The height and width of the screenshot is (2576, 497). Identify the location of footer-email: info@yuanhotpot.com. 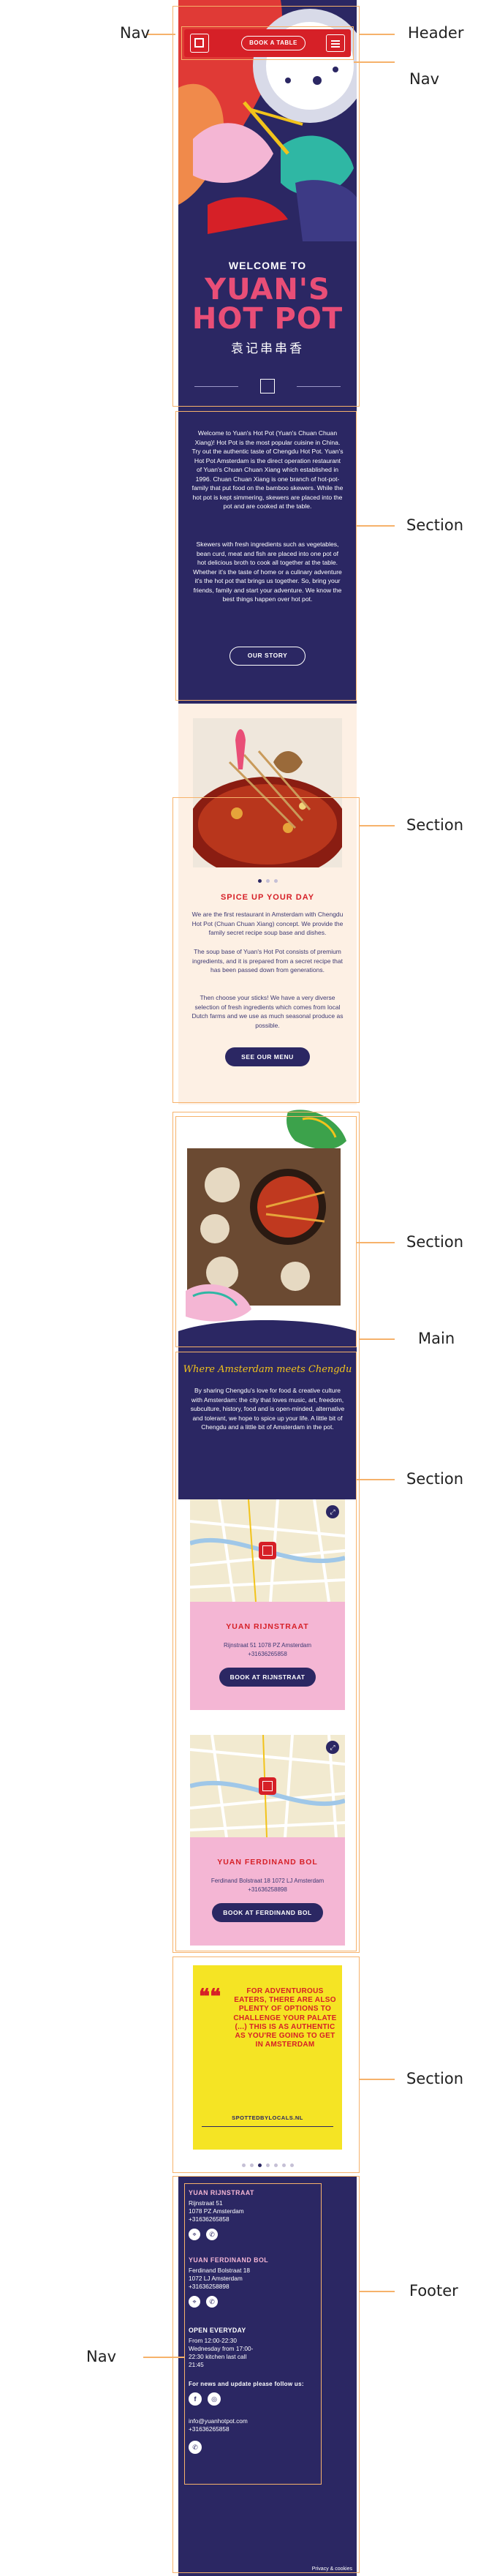
(262, 2421).